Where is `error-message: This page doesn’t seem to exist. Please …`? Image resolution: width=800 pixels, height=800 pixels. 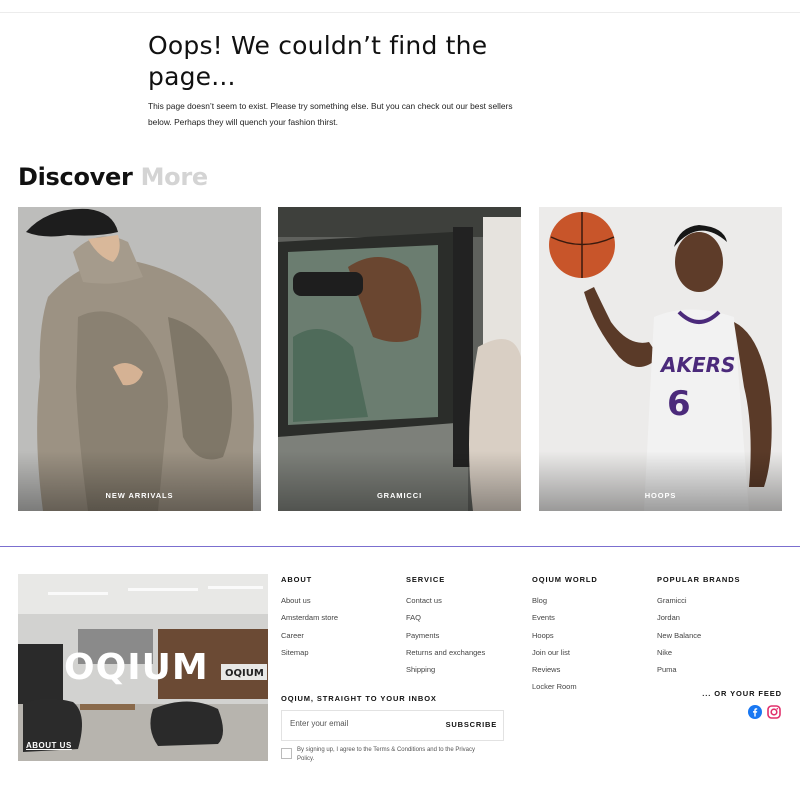 error-message: This page doesn’t seem to exist. Please … is located at coordinates (330, 114).